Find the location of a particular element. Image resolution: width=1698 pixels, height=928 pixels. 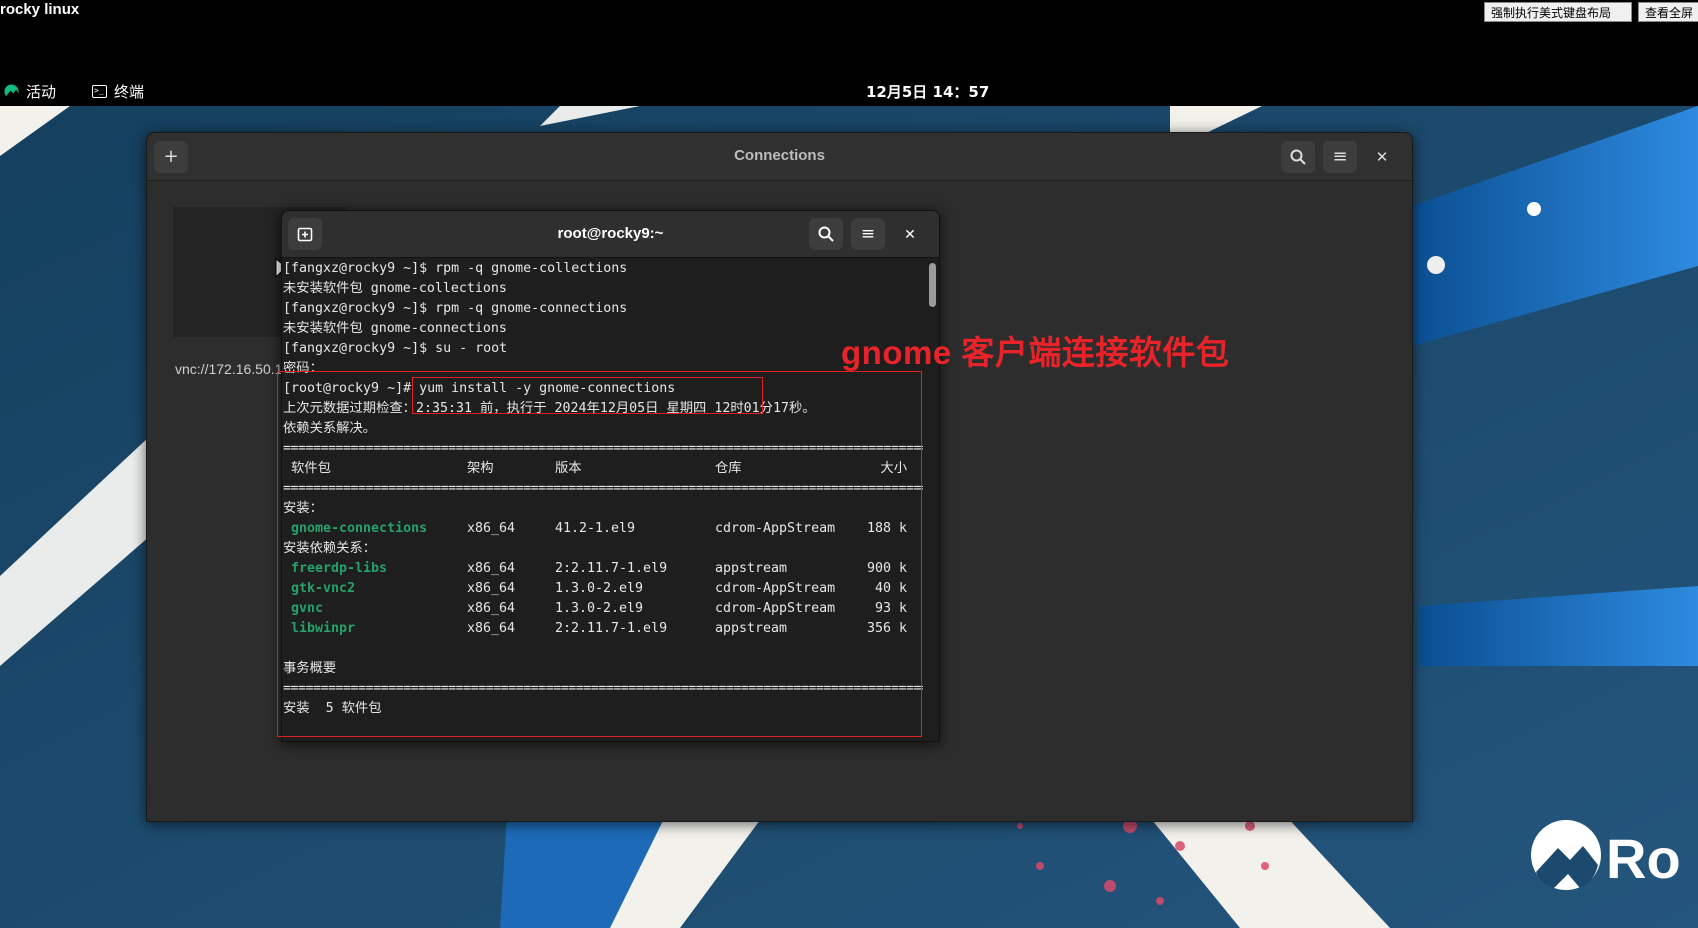

connections-close-button: ✕ is located at coordinates (1382, 157).